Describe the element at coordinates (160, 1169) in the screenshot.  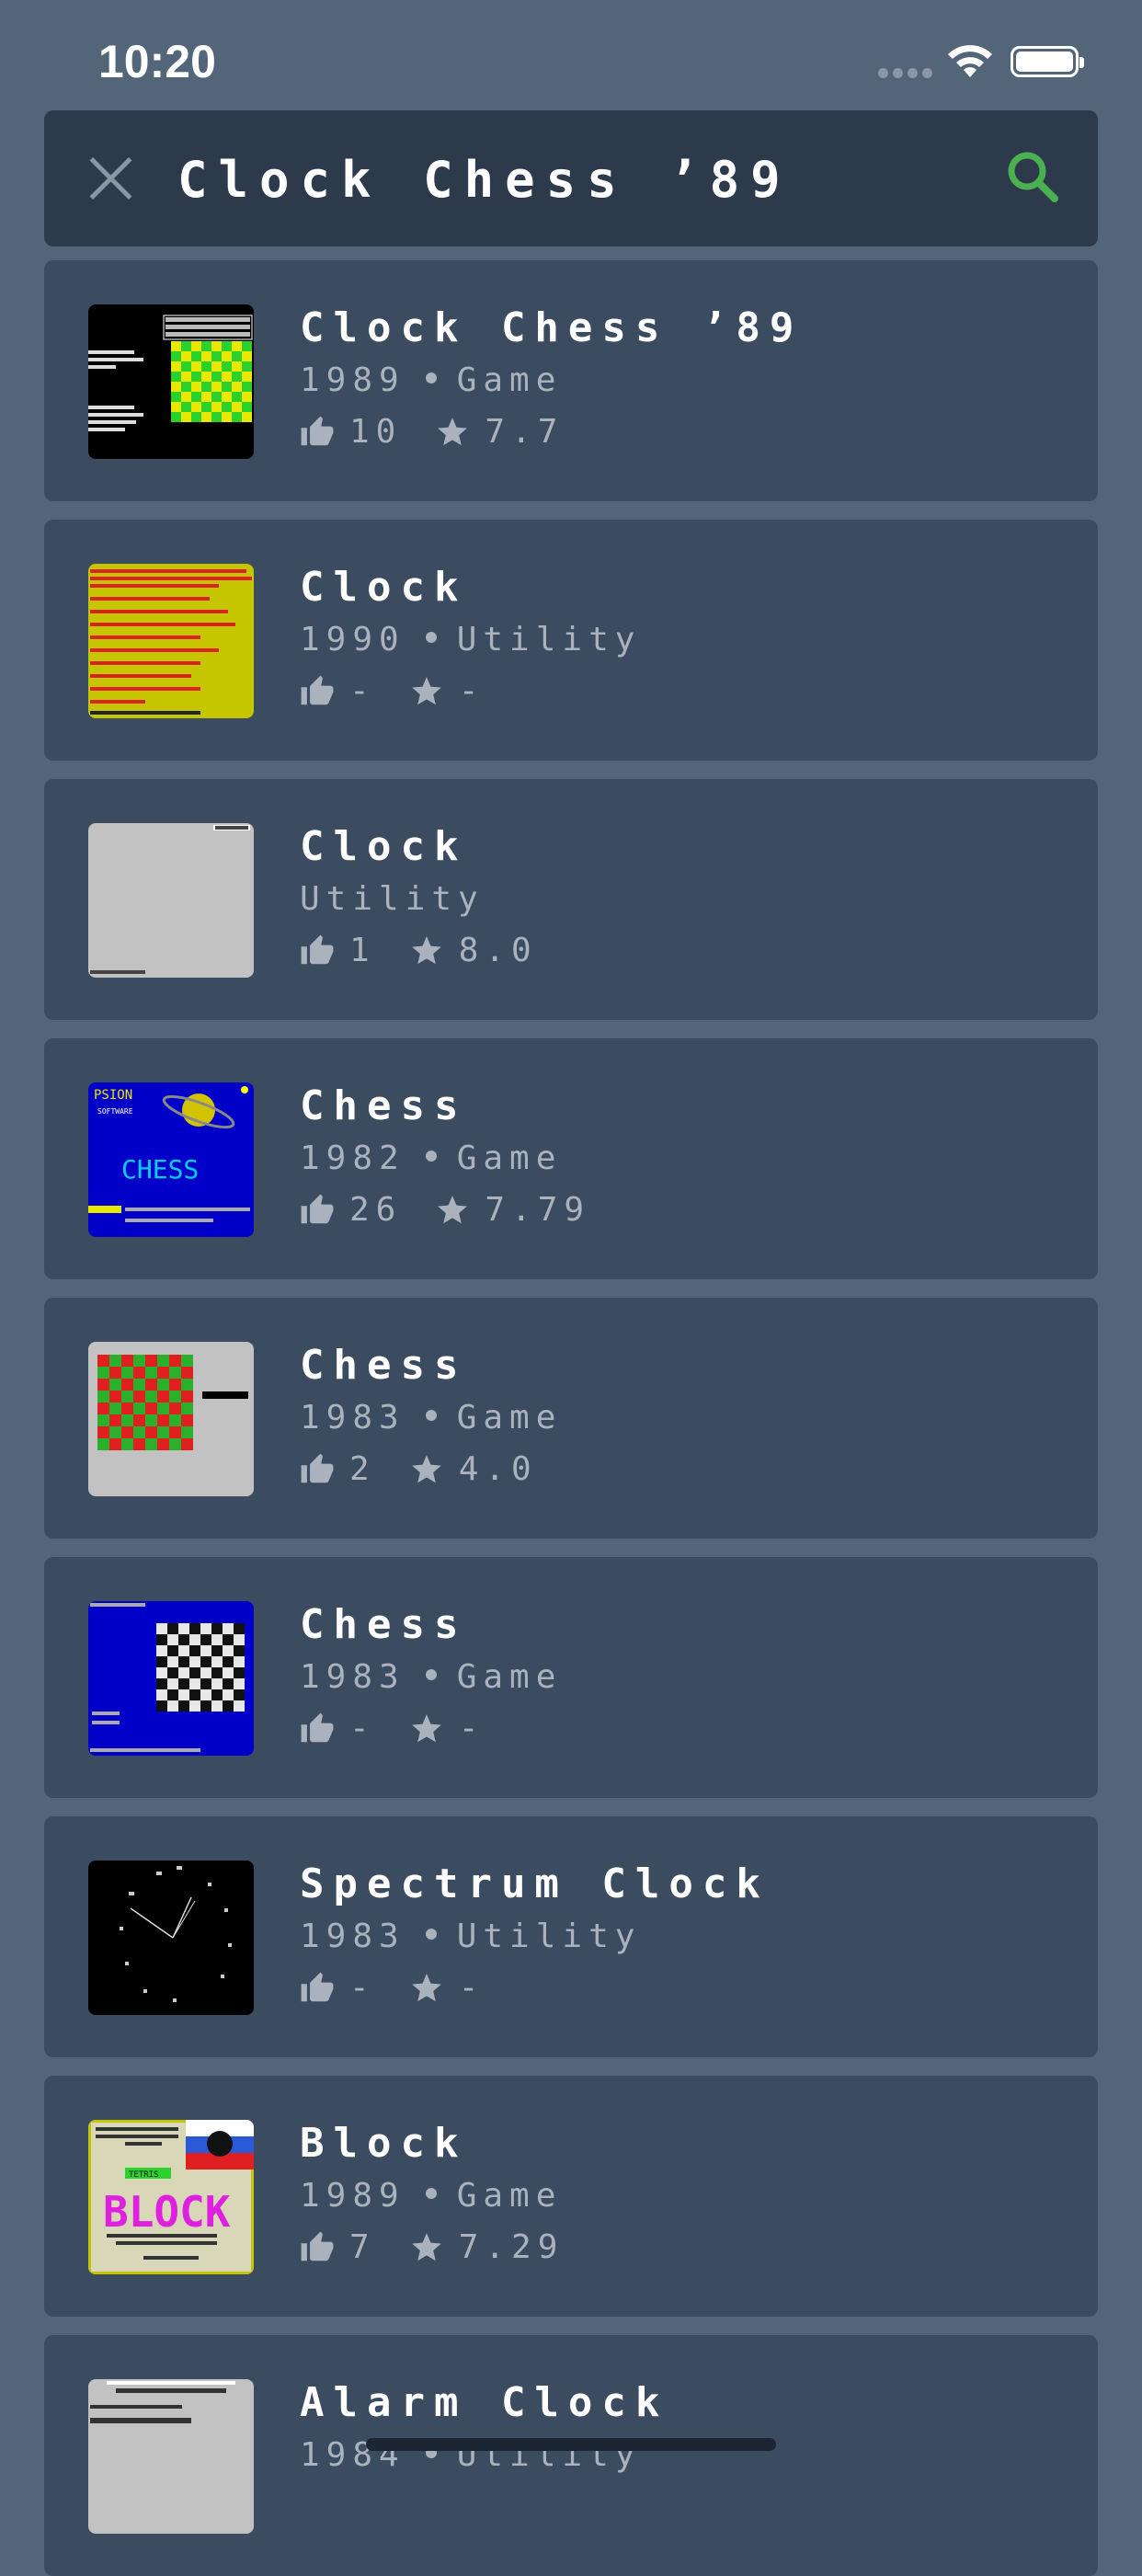
I see `thumb-chess-text: CHESS` at that location.